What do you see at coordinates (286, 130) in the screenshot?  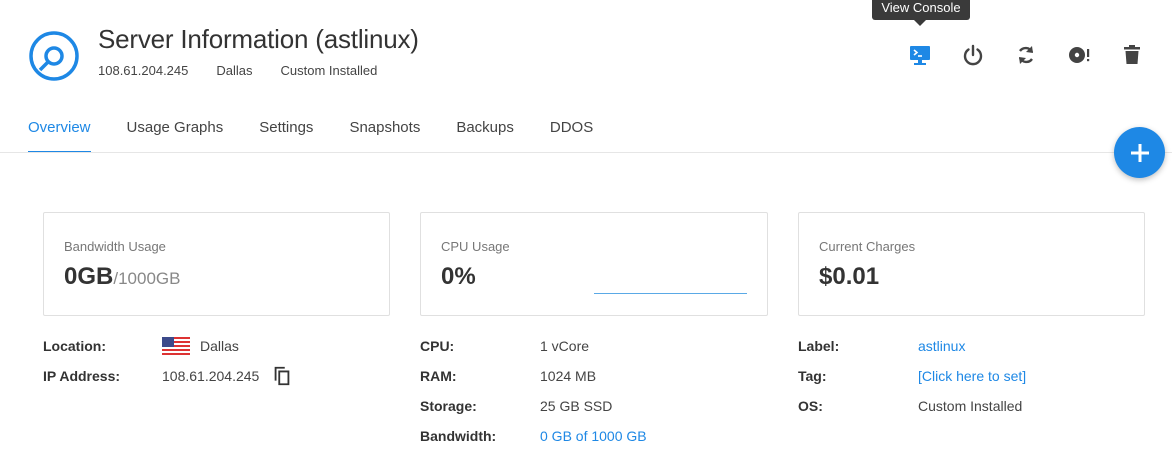 I see `tab-settings: Settings` at bounding box center [286, 130].